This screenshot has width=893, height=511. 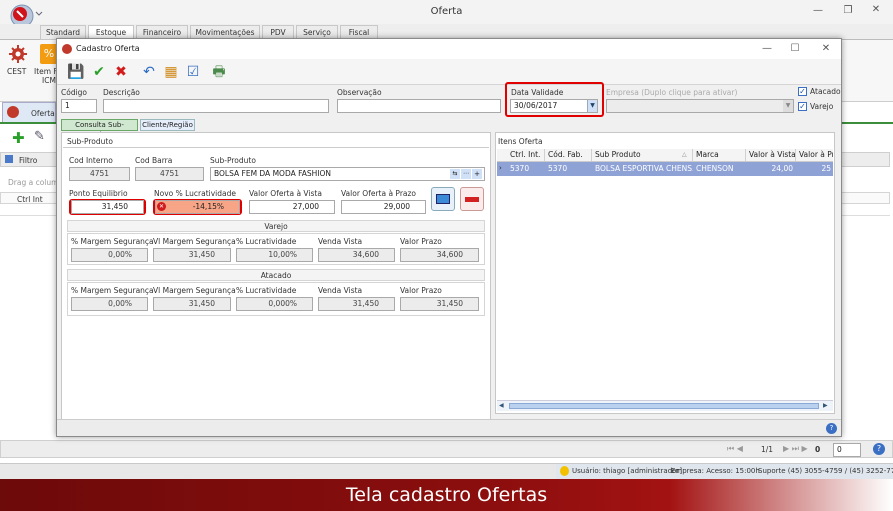 What do you see at coordinates (74, 92) in the screenshot?
I see `codigo-label: Código` at bounding box center [74, 92].